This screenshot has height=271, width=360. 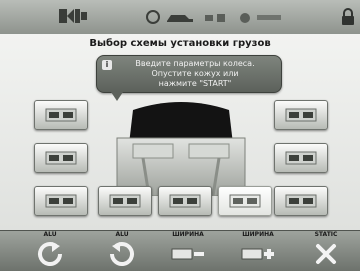 I want to click on width-plus-icon, so click(x=257, y=254).